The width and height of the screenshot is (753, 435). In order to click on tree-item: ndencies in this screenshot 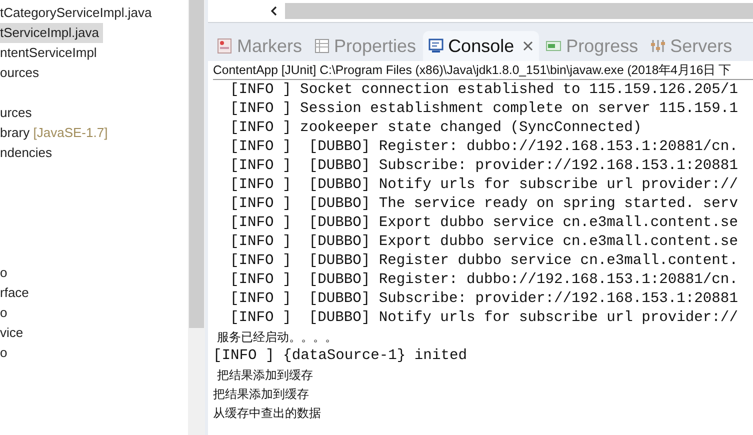, I will do `click(28, 153)`.